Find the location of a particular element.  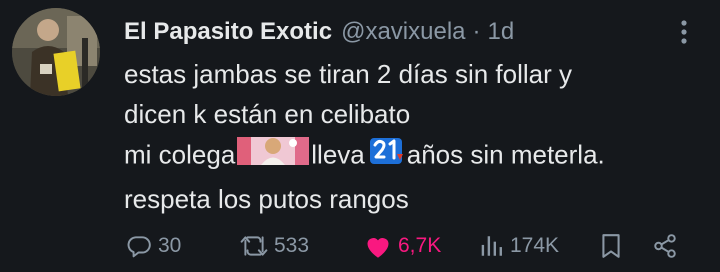

repost-count: 533 is located at coordinates (292, 245).